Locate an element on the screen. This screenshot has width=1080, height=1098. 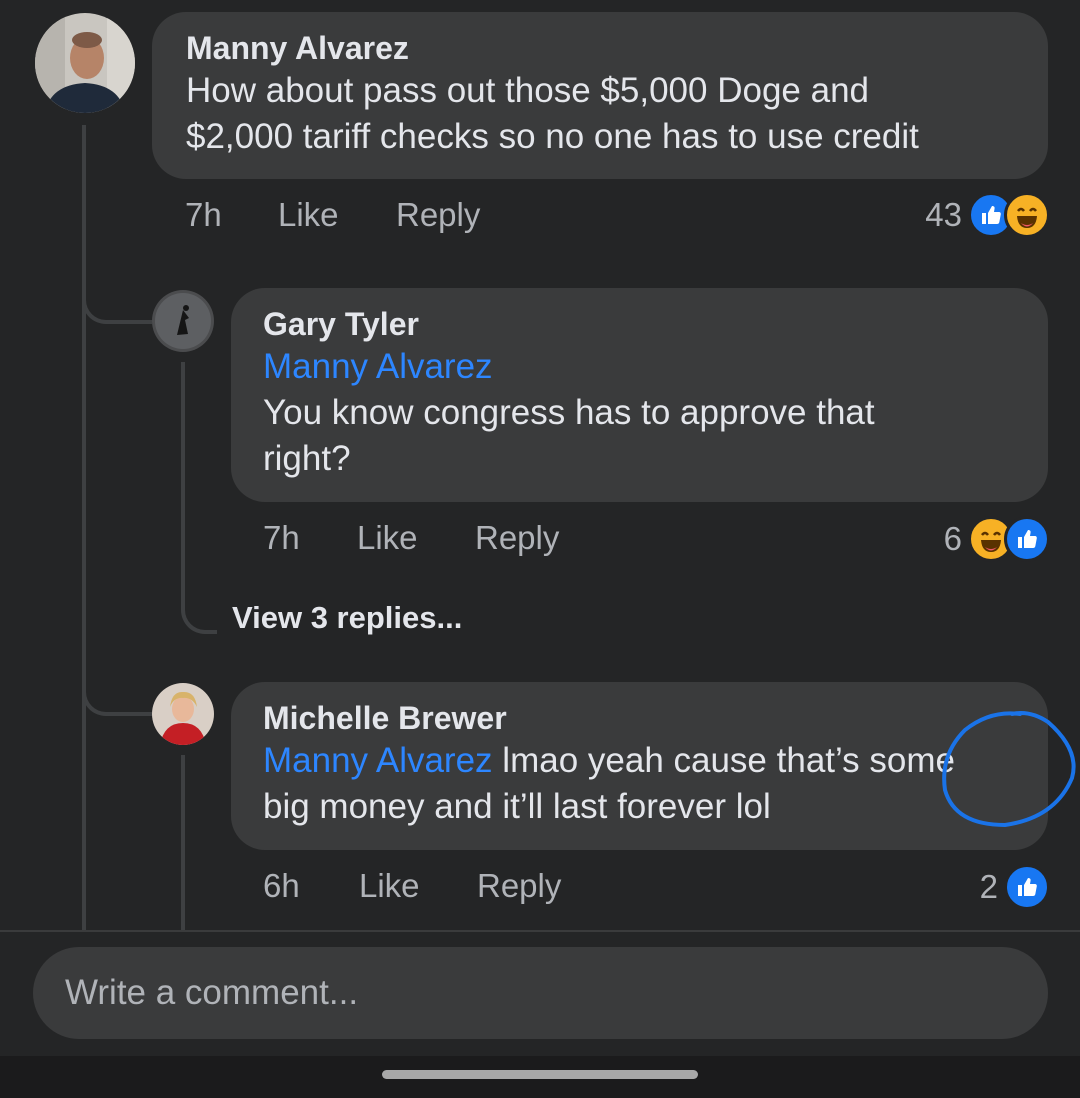
thread-connector-michelle is located at coordinates (117, 694).